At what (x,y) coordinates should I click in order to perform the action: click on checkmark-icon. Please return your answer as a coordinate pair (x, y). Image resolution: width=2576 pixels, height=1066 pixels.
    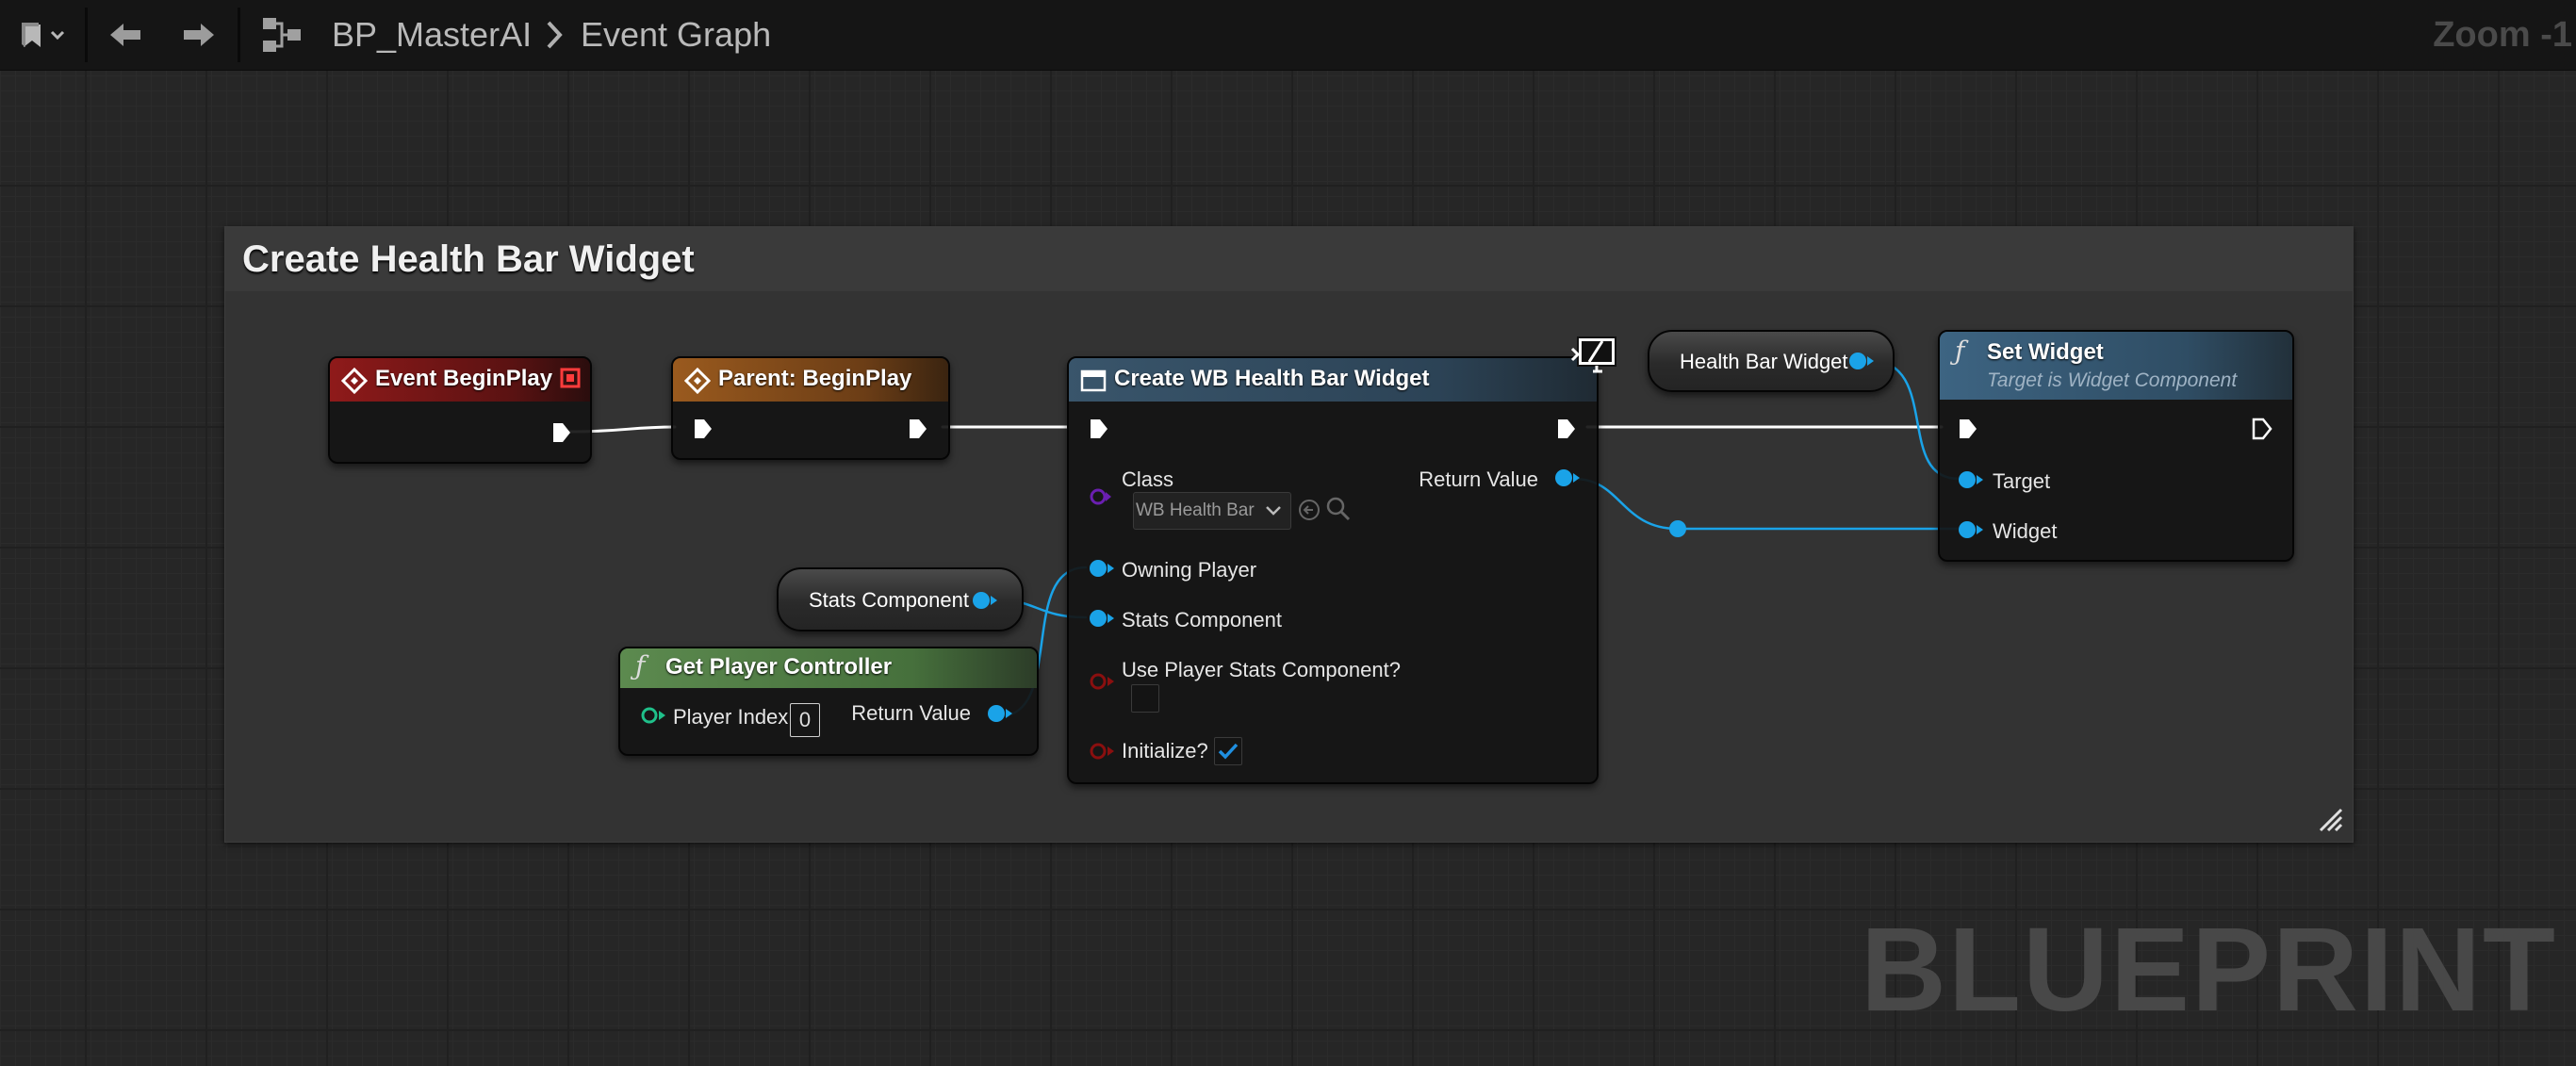
    Looking at the image, I should click on (1228, 751).